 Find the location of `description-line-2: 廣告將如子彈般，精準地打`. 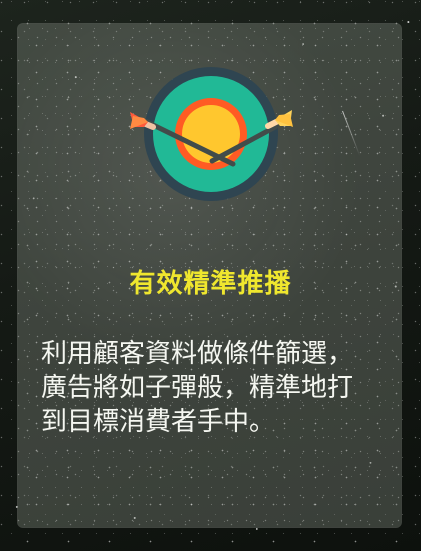

description-line-2: 廣告將如子彈般，精準地打 is located at coordinates (197, 388).